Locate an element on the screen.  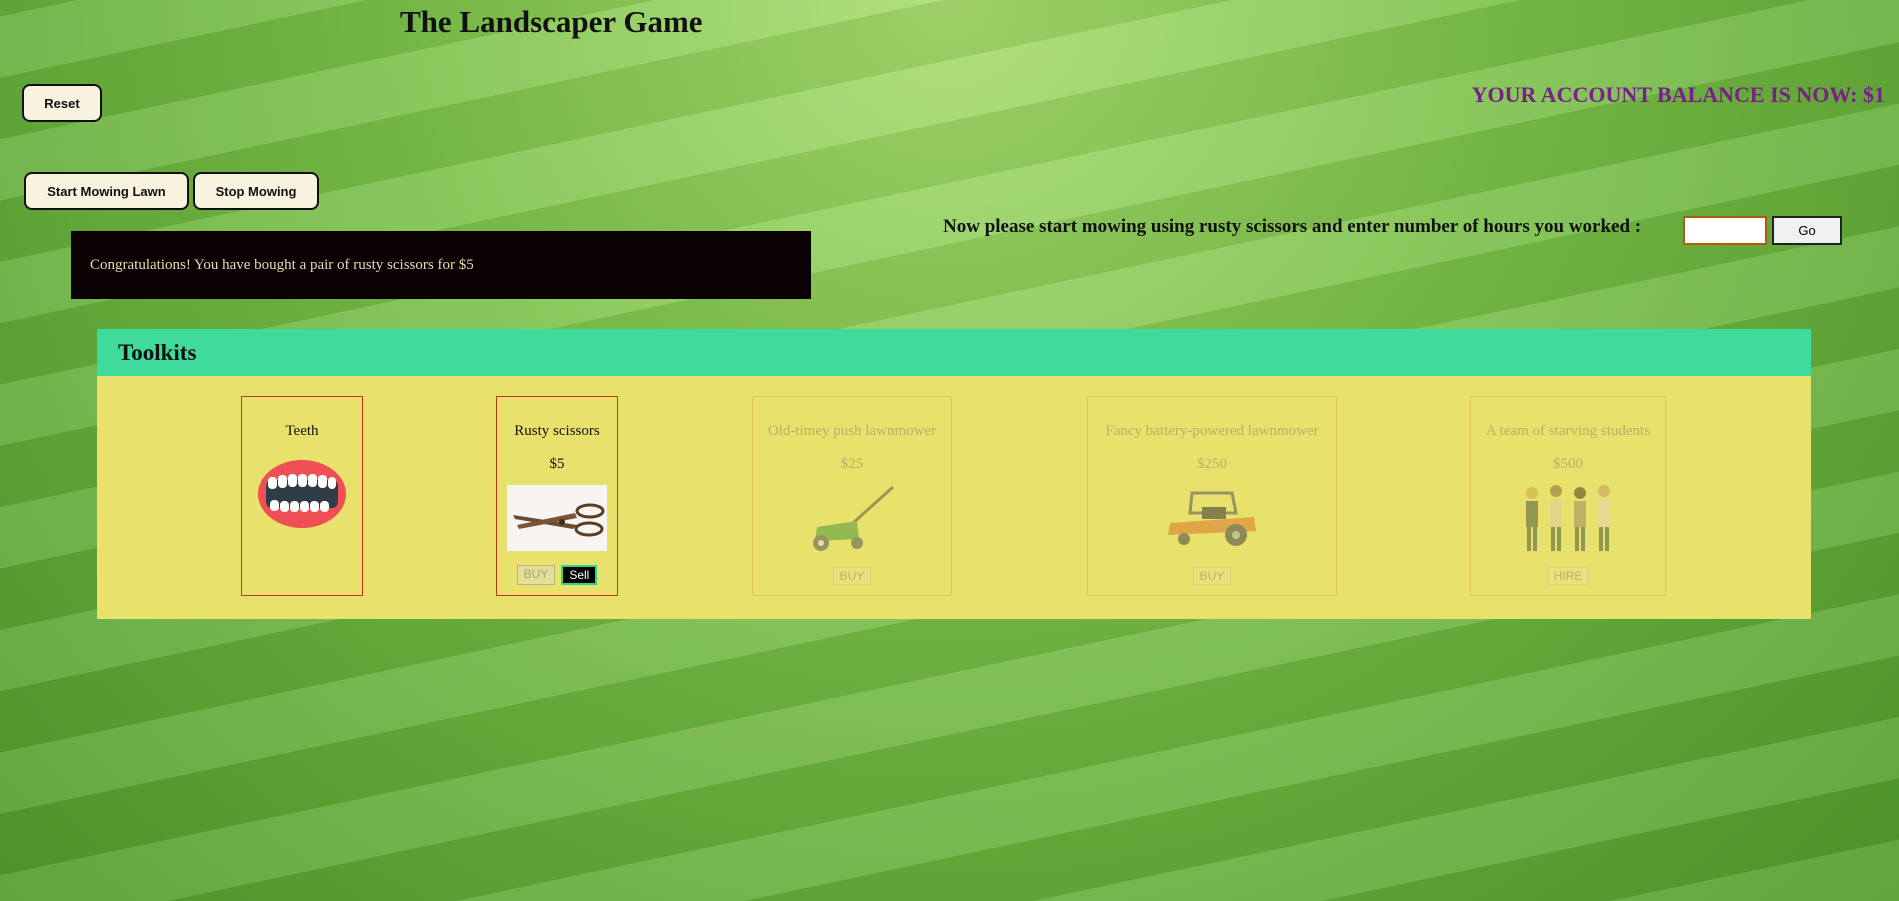
scissors-icon is located at coordinates (557, 518).